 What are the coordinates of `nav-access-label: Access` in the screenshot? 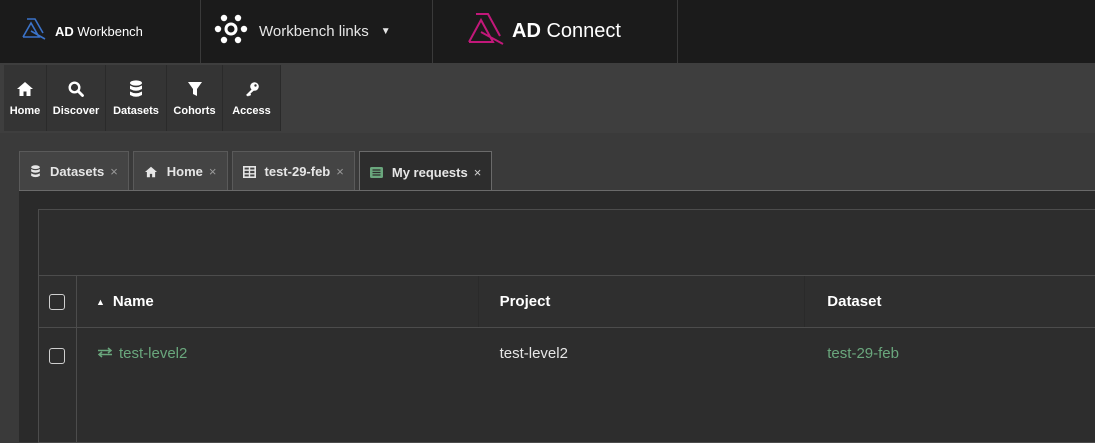 It's located at (251, 111).